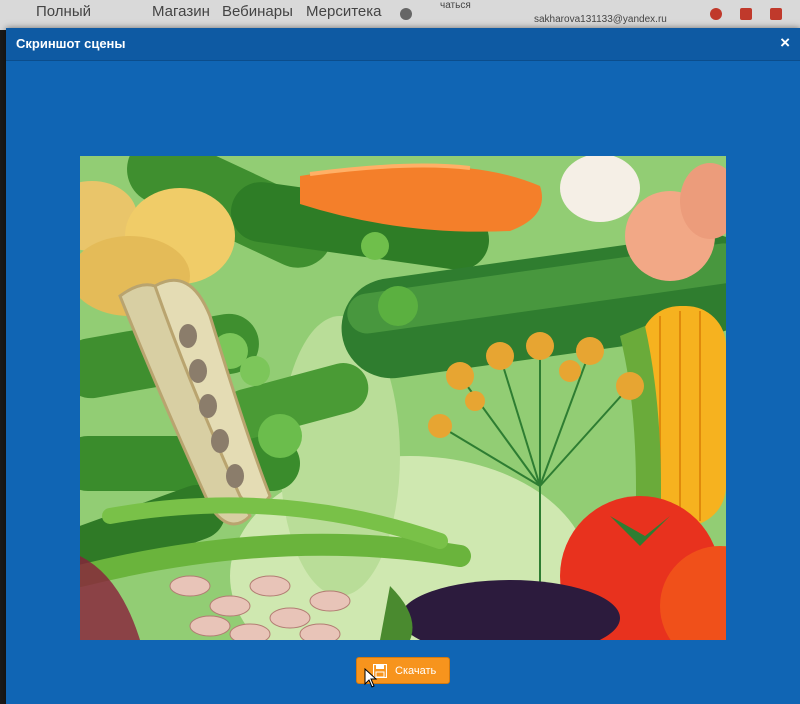 This screenshot has width=800, height=704. What do you see at coordinates (785, 43) in the screenshot?
I see `close-button: ×` at bounding box center [785, 43].